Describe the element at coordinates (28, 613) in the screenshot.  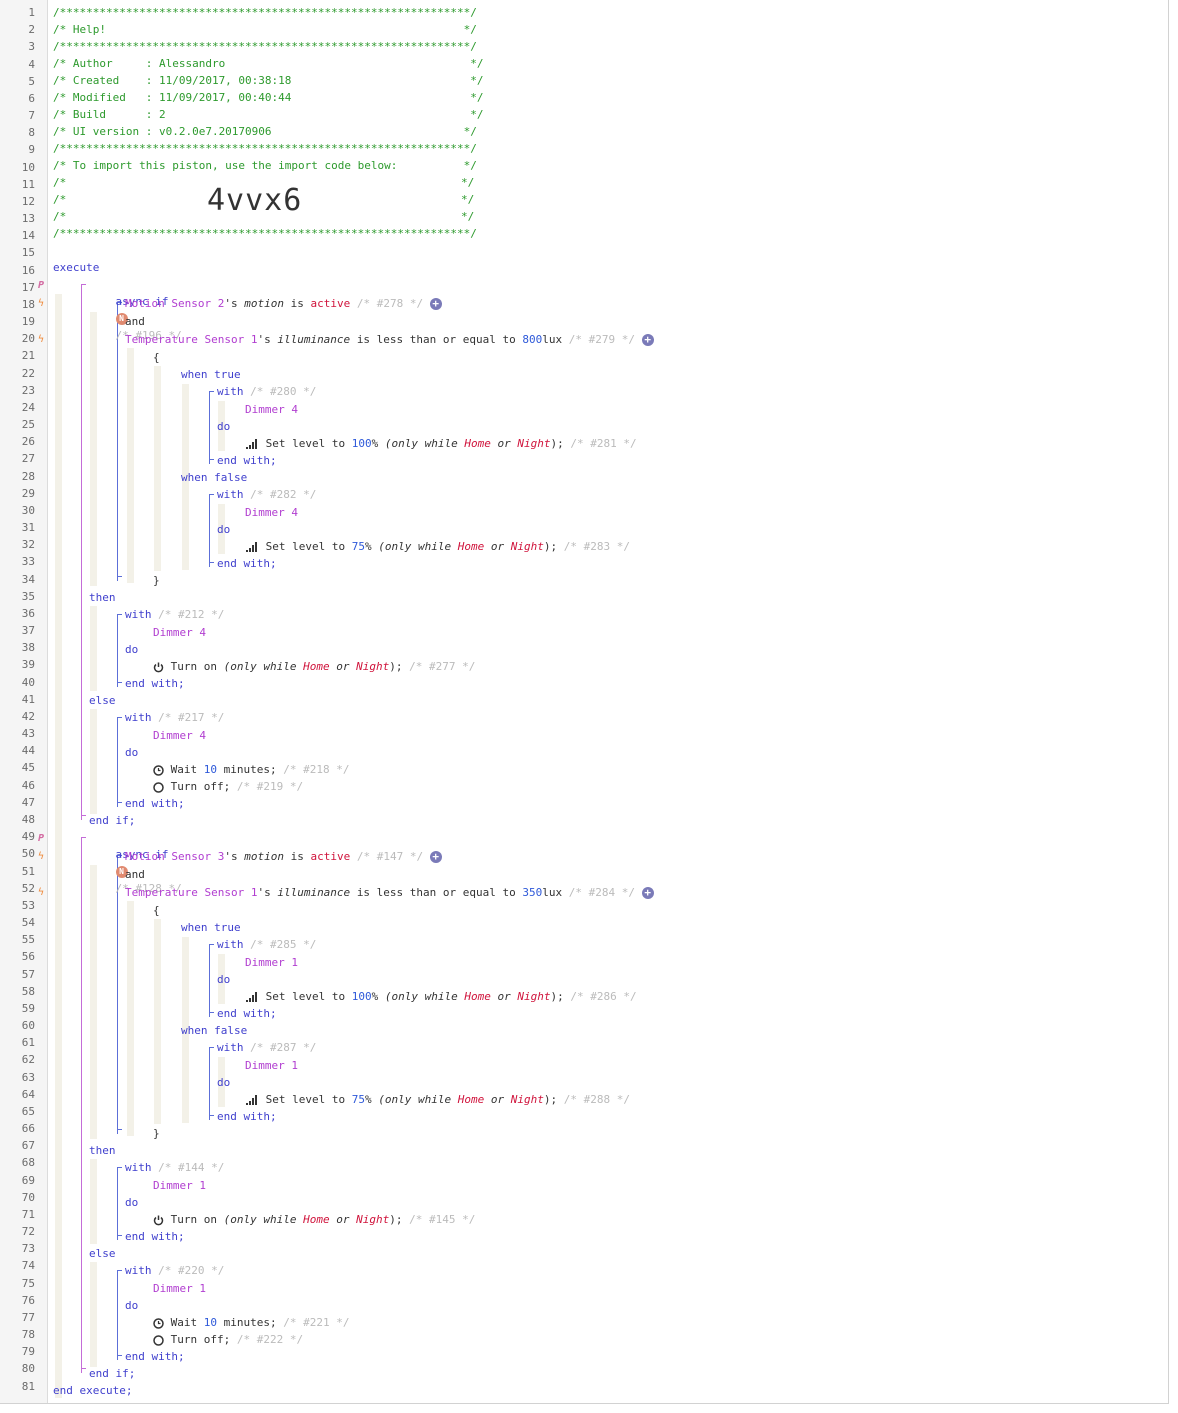
I see `line-number: 36` at that location.